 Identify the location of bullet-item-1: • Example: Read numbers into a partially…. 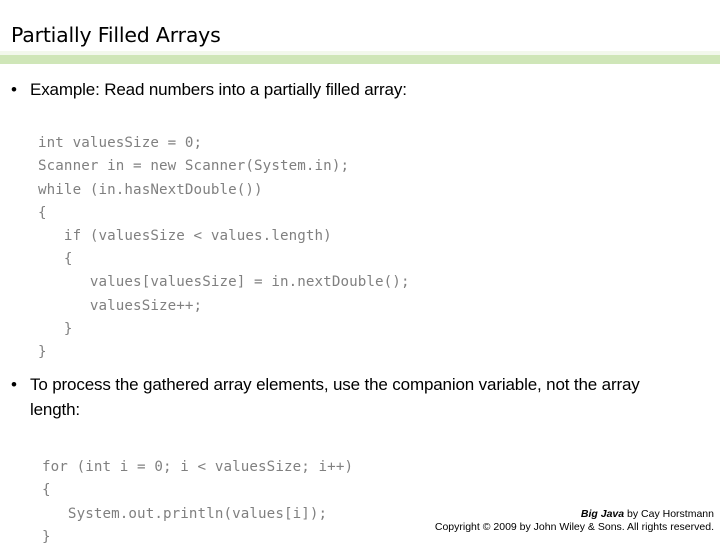
(350, 89).